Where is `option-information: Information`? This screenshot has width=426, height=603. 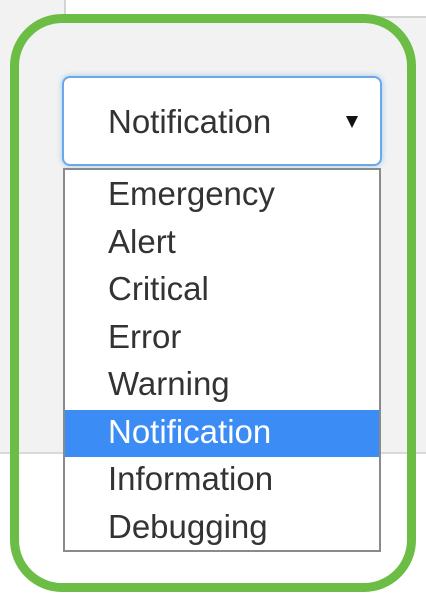
option-information: Information is located at coordinates (222, 481).